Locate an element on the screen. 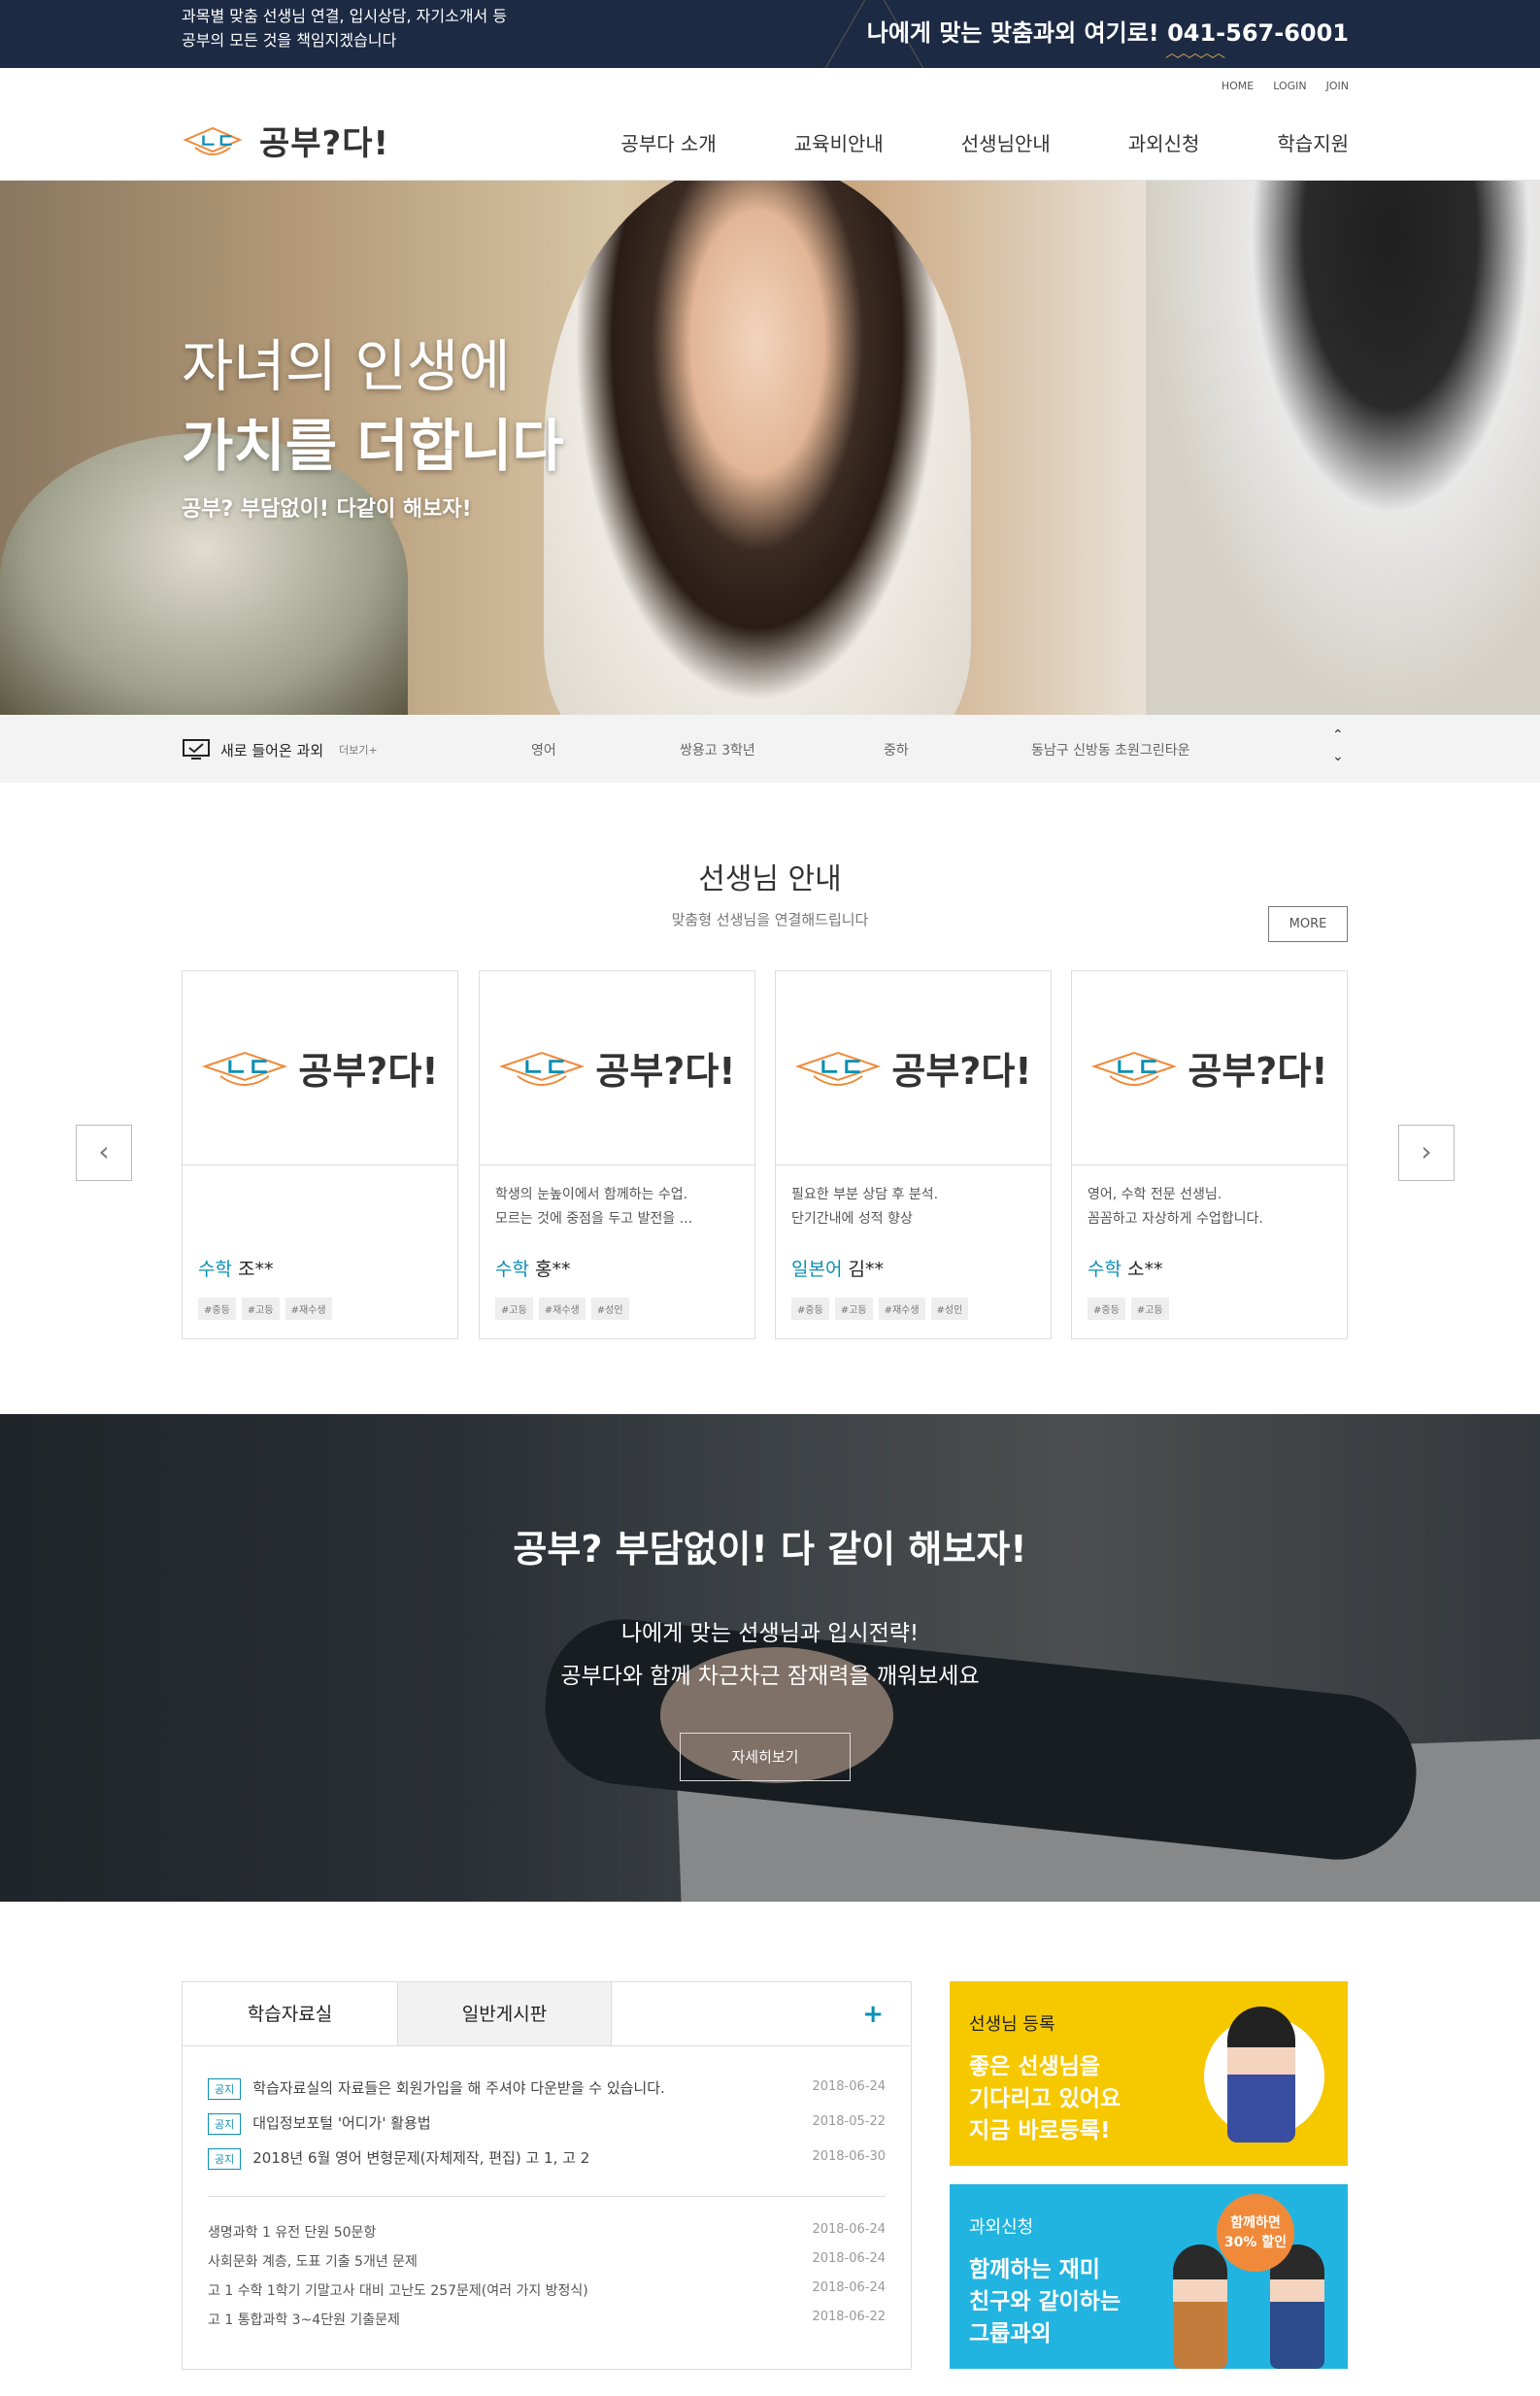 Image resolution: width=1540 pixels, height=2396 pixels. ticker-subject: 영어 is located at coordinates (543, 749).